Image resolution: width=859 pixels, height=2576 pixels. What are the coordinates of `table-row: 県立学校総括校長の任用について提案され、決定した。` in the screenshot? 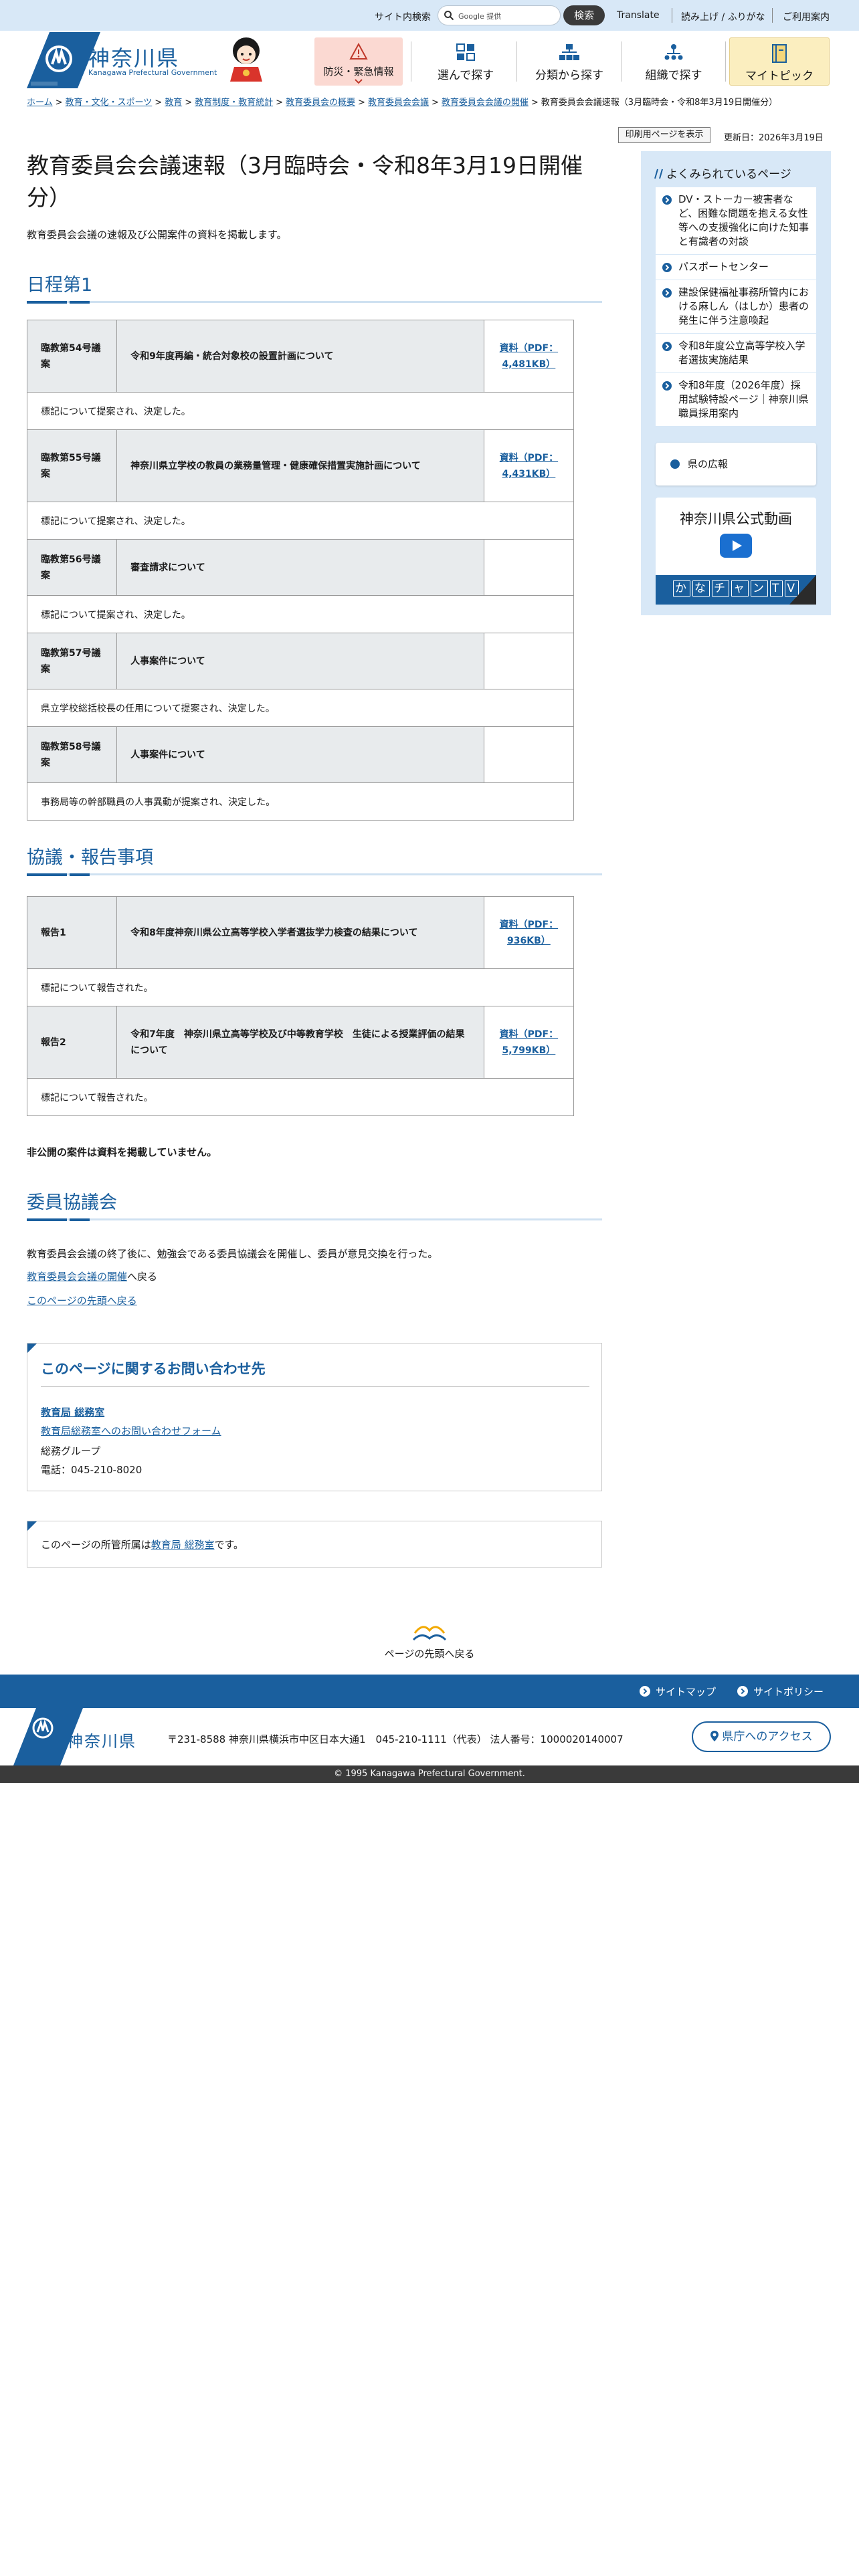 It's located at (300, 708).